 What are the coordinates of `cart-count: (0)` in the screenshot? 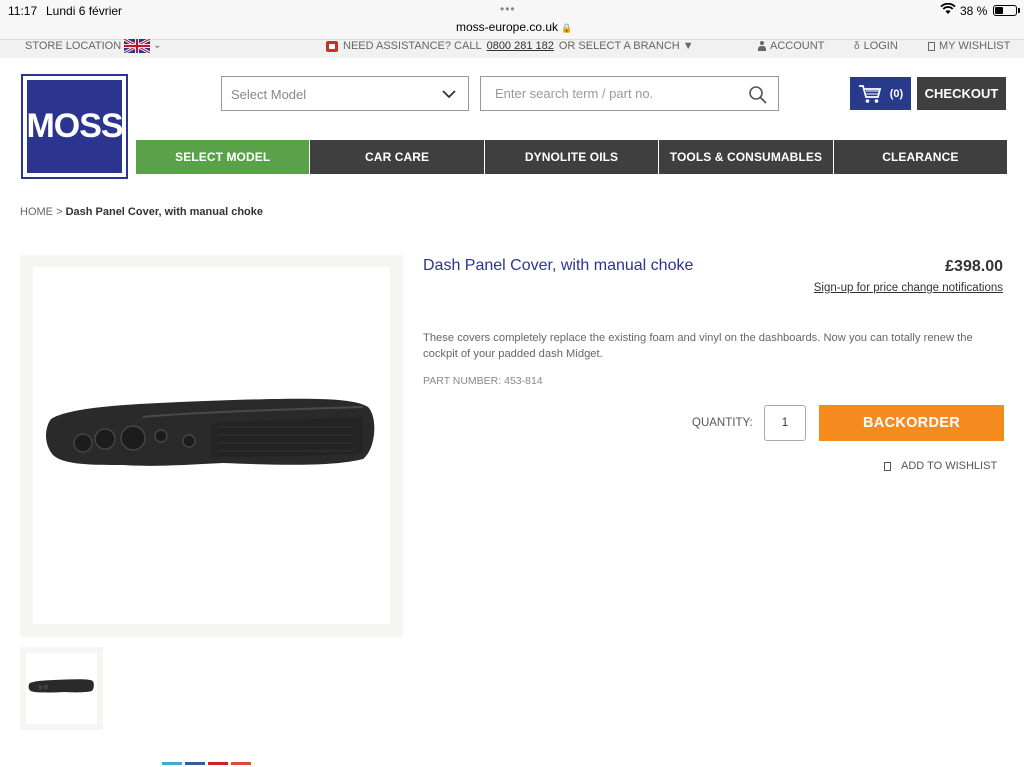 It's located at (896, 93).